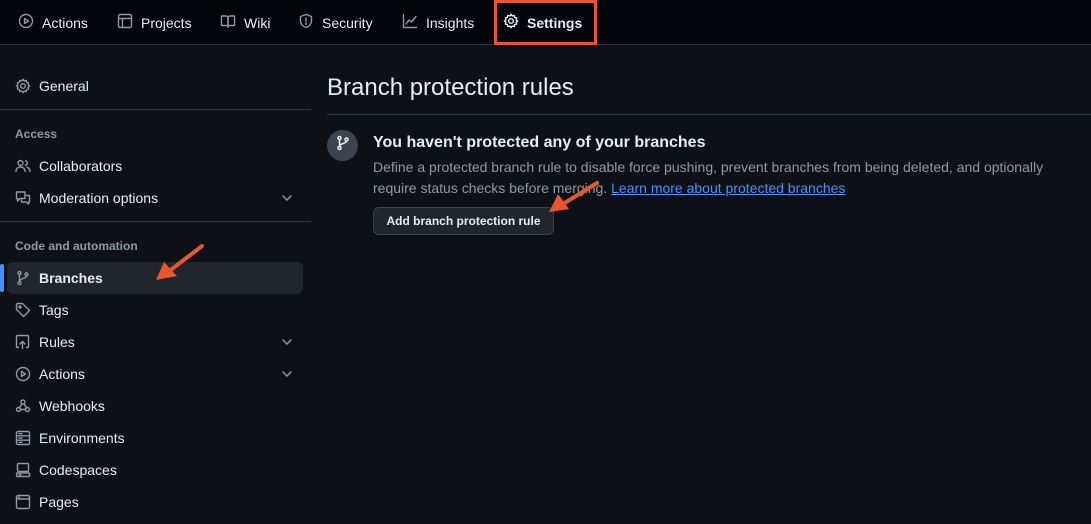 This screenshot has width=1091, height=524. Describe the element at coordinates (23, 470) in the screenshot. I see `codespaces-icon` at that location.